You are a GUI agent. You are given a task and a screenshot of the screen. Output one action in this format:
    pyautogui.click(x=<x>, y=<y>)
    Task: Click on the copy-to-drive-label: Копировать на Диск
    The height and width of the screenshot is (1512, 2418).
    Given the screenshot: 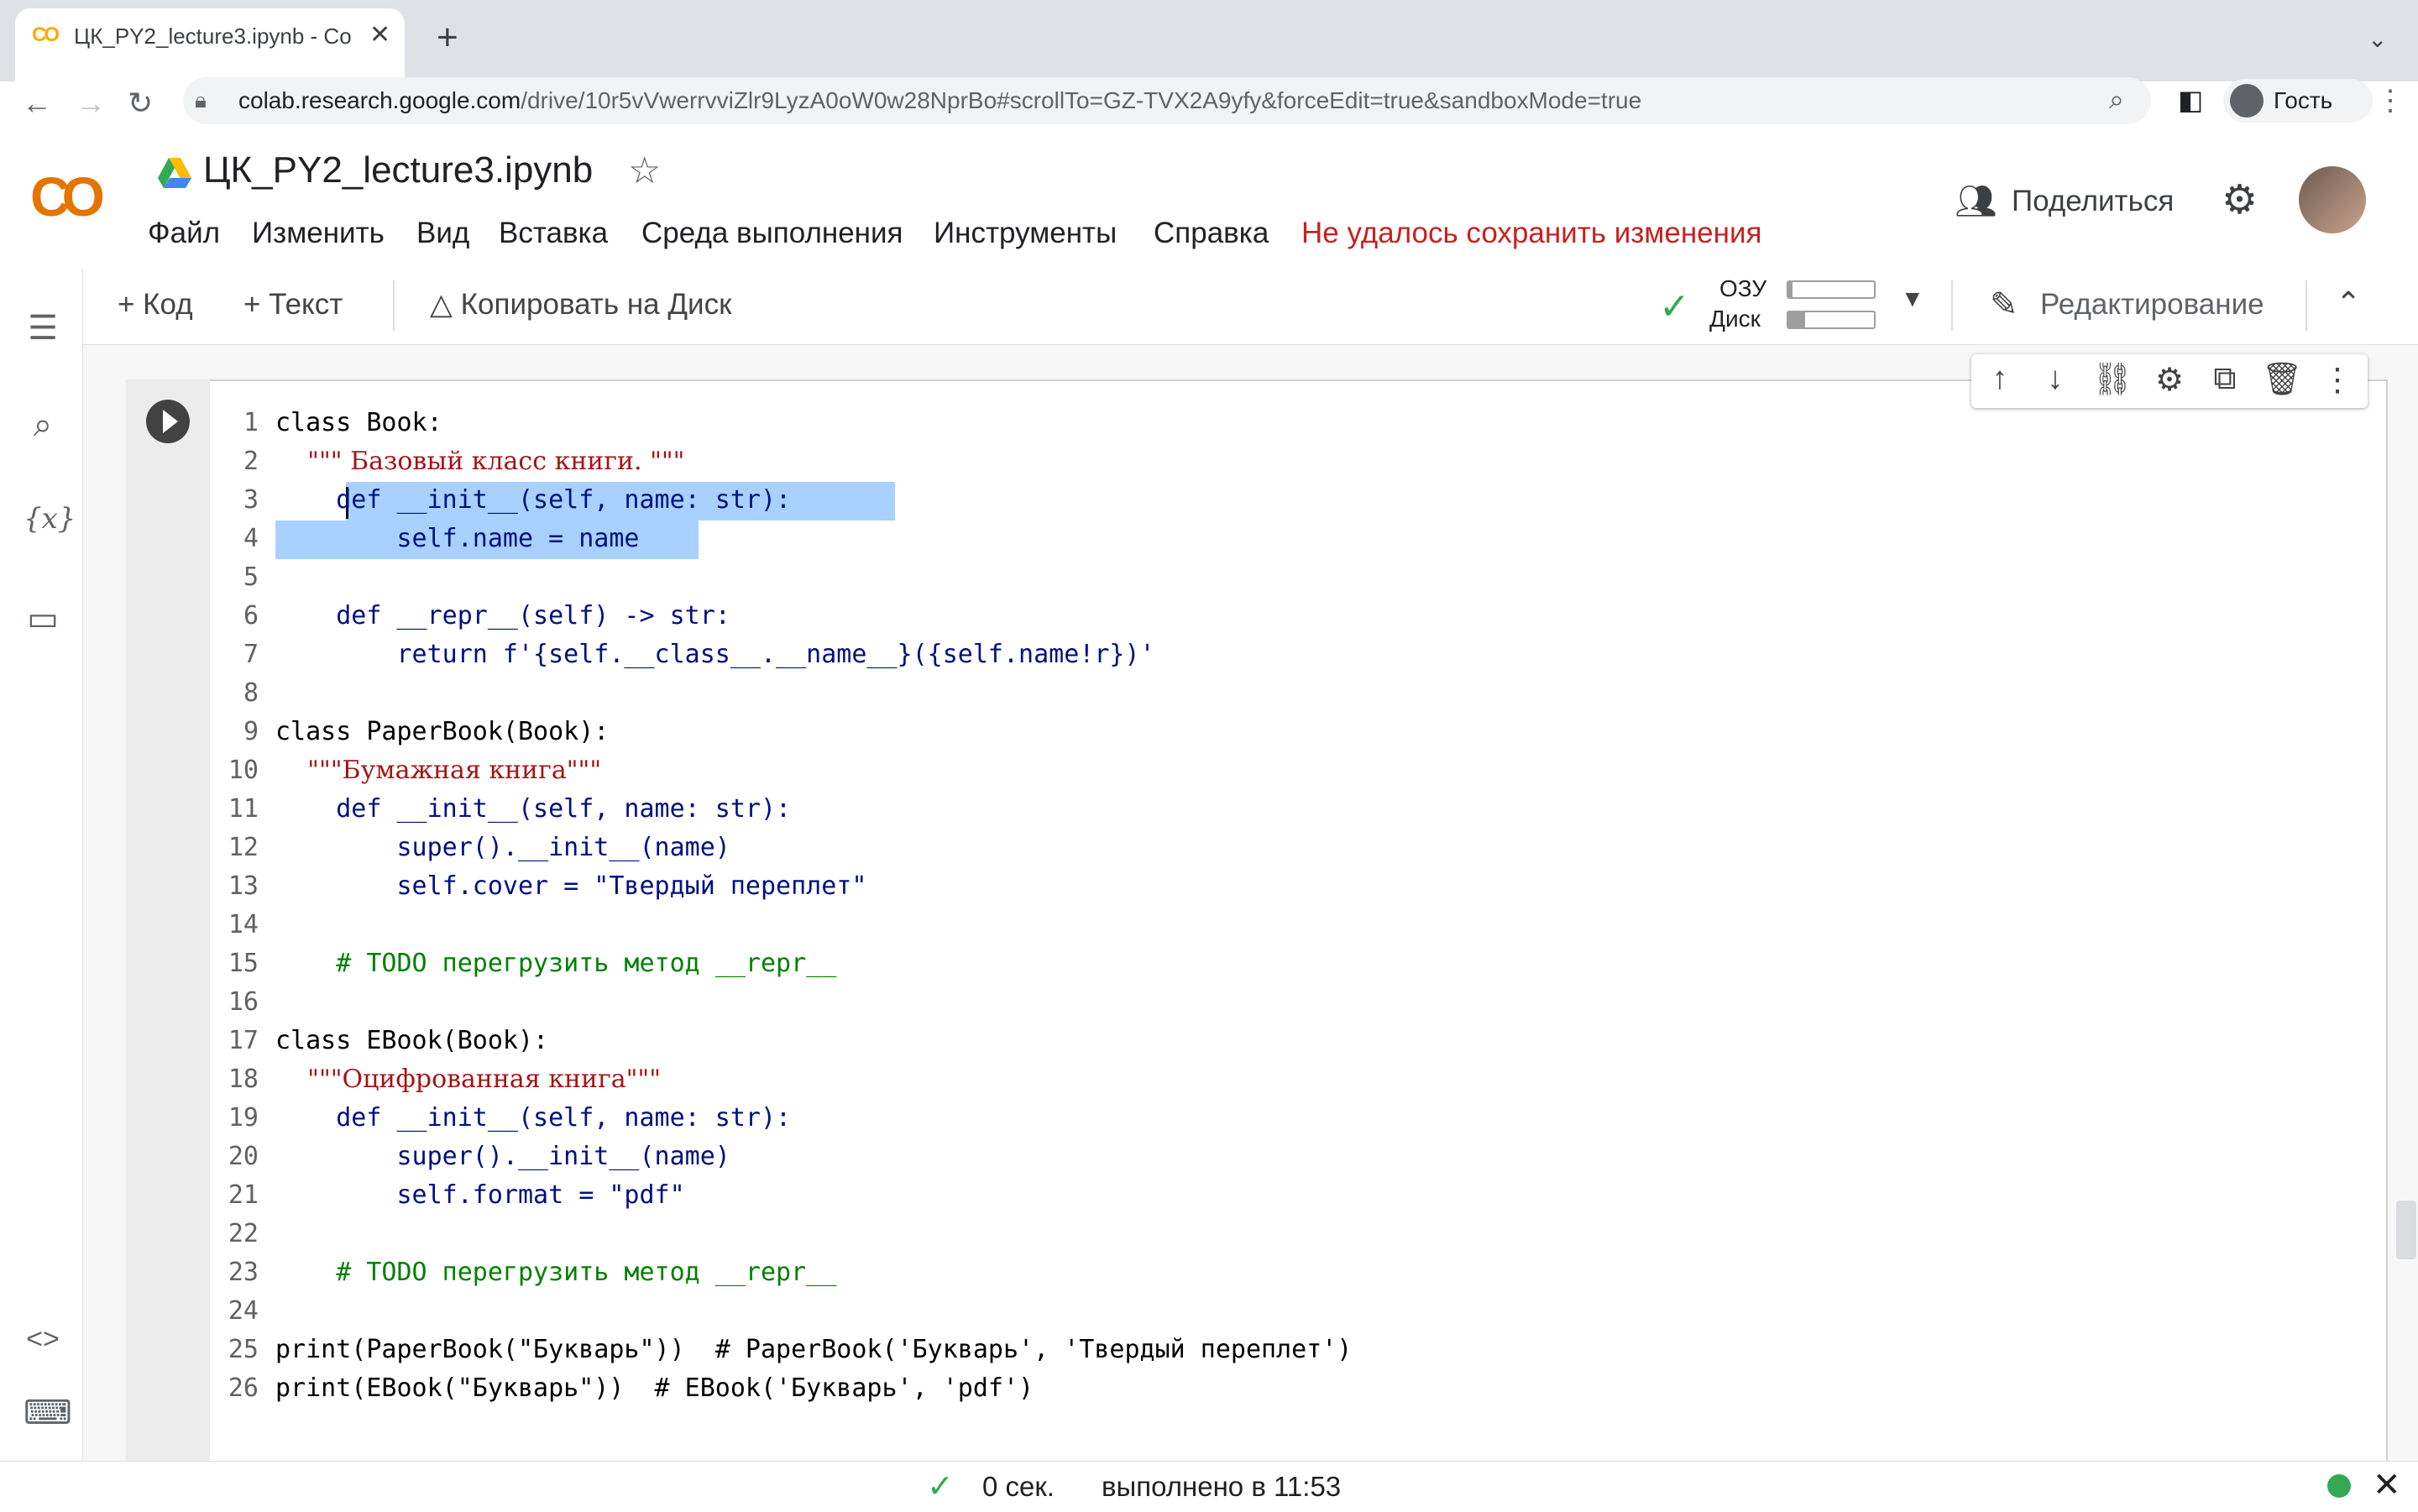 What is the action you would take?
    pyautogui.click(x=596, y=304)
    